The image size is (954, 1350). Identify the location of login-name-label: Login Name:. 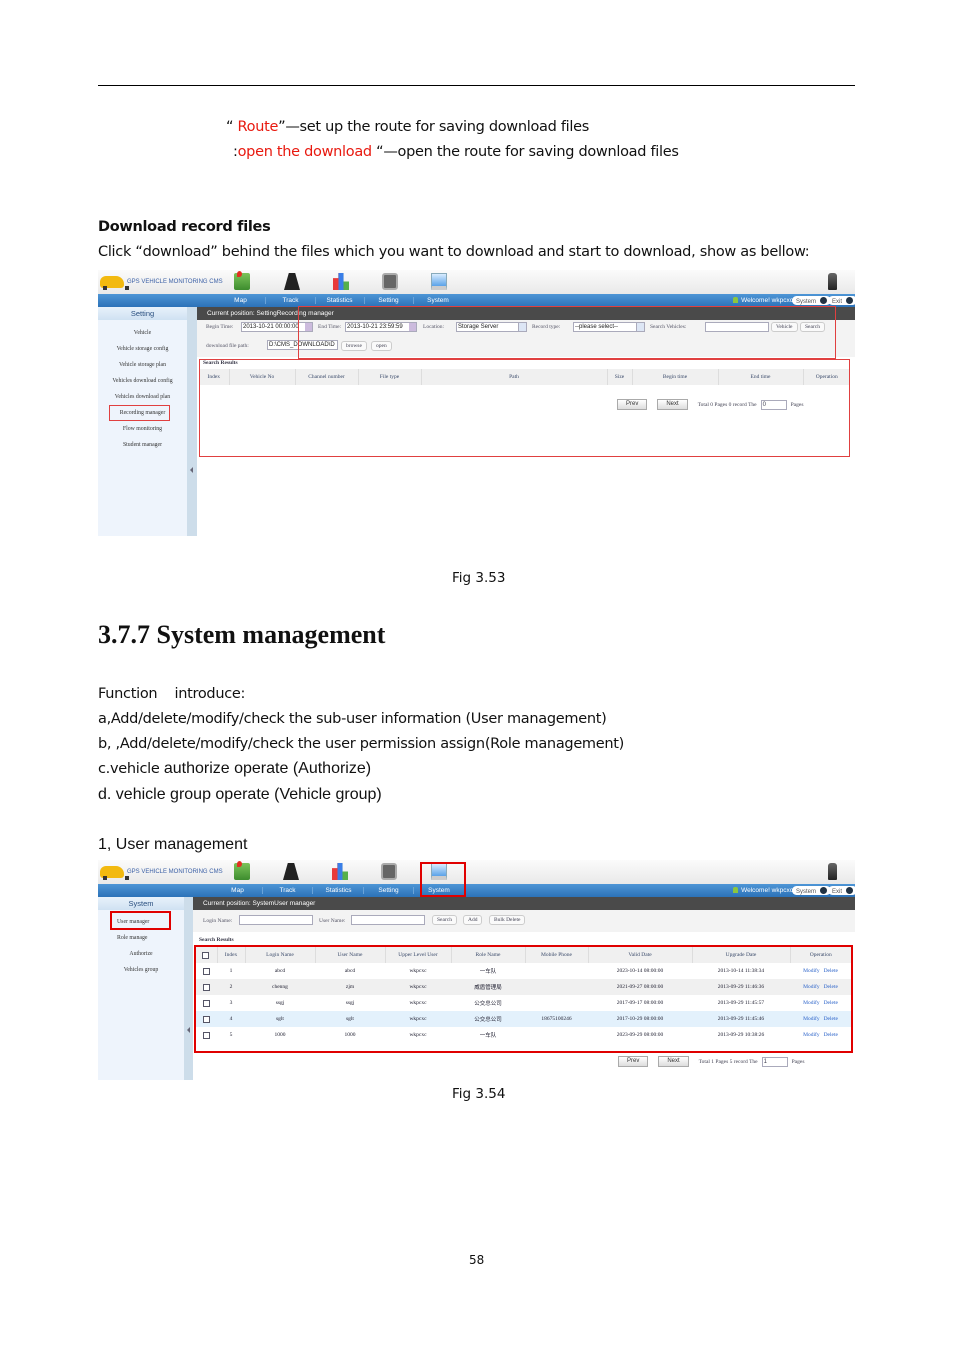
(218, 921).